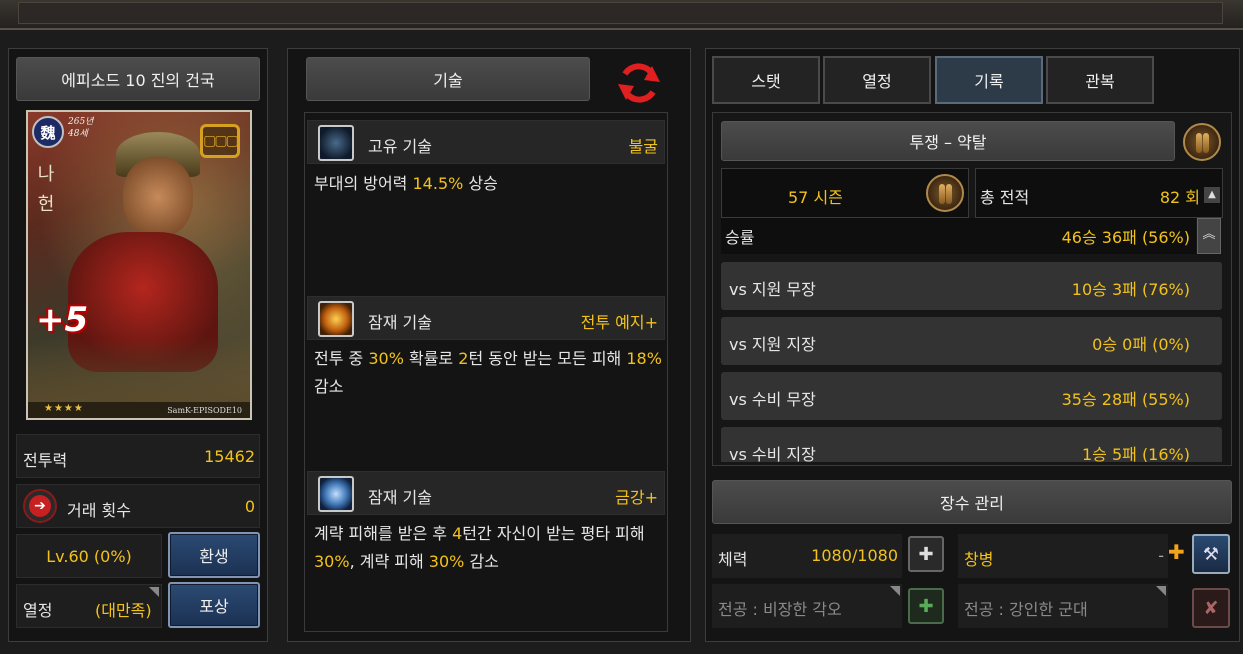  What do you see at coordinates (1211, 554) in the screenshot?
I see `axe-icon: ⚒` at bounding box center [1211, 554].